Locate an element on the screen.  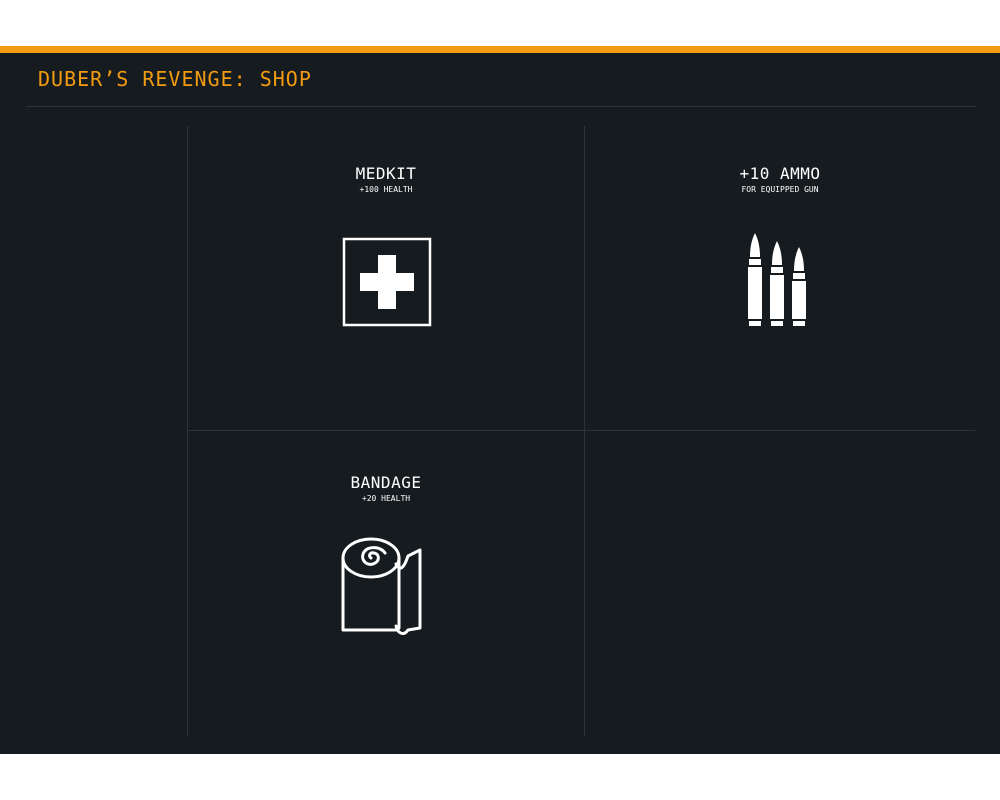
shop-header: DUBER’S REVENGE: SHOP is located at coordinates (501, 80).